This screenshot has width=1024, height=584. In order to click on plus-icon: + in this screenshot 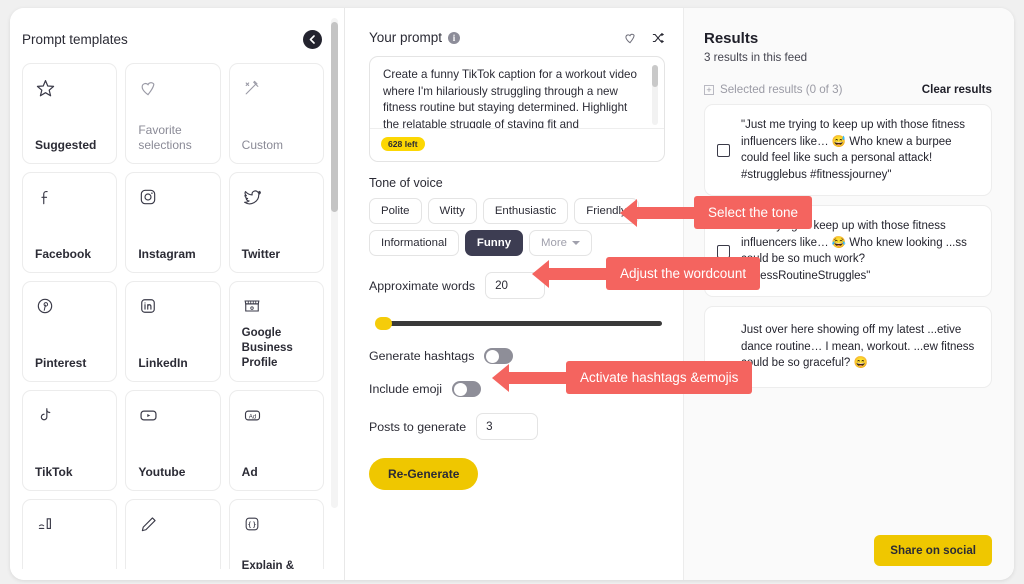, I will do `click(709, 89)`.